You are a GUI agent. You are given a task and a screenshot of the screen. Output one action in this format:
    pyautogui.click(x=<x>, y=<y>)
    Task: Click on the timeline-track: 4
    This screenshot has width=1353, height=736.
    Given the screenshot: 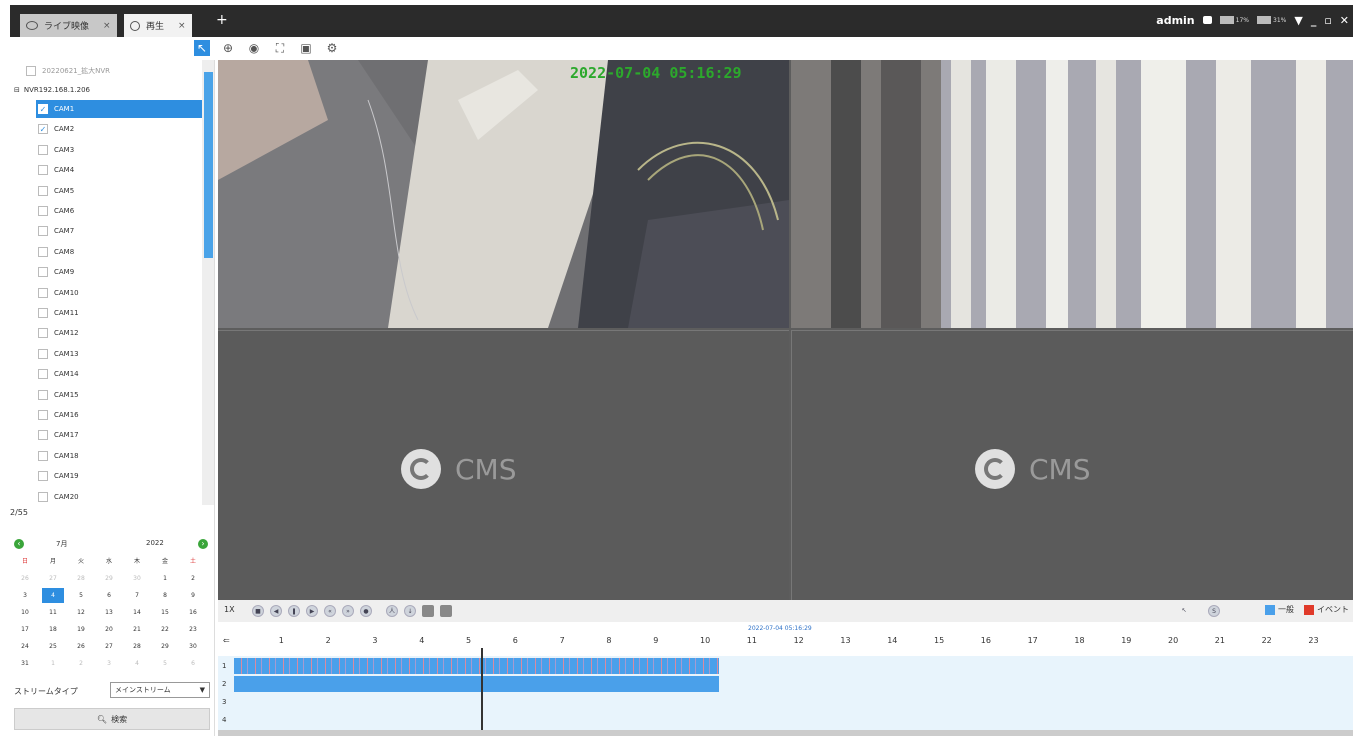 What is the action you would take?
    pyautogui.click(x=785, y=720)
    